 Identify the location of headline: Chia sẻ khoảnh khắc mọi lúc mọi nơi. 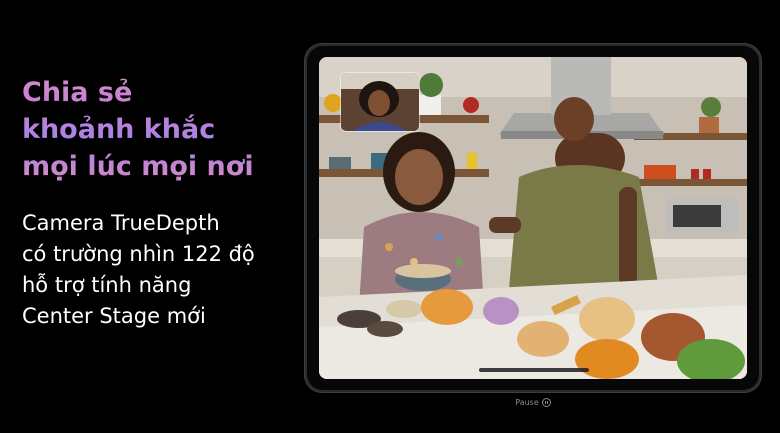
(162, 129).